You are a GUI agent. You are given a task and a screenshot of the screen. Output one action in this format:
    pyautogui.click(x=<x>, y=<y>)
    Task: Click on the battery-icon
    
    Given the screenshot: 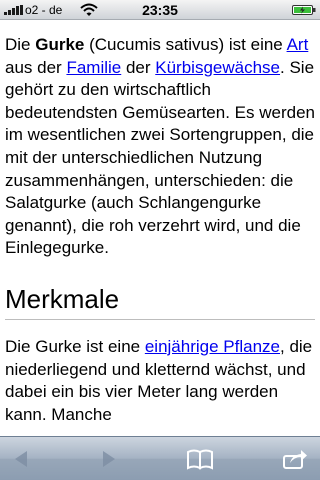 What is the action you would take?
    pyautogui.click(x=304, y=10)
    